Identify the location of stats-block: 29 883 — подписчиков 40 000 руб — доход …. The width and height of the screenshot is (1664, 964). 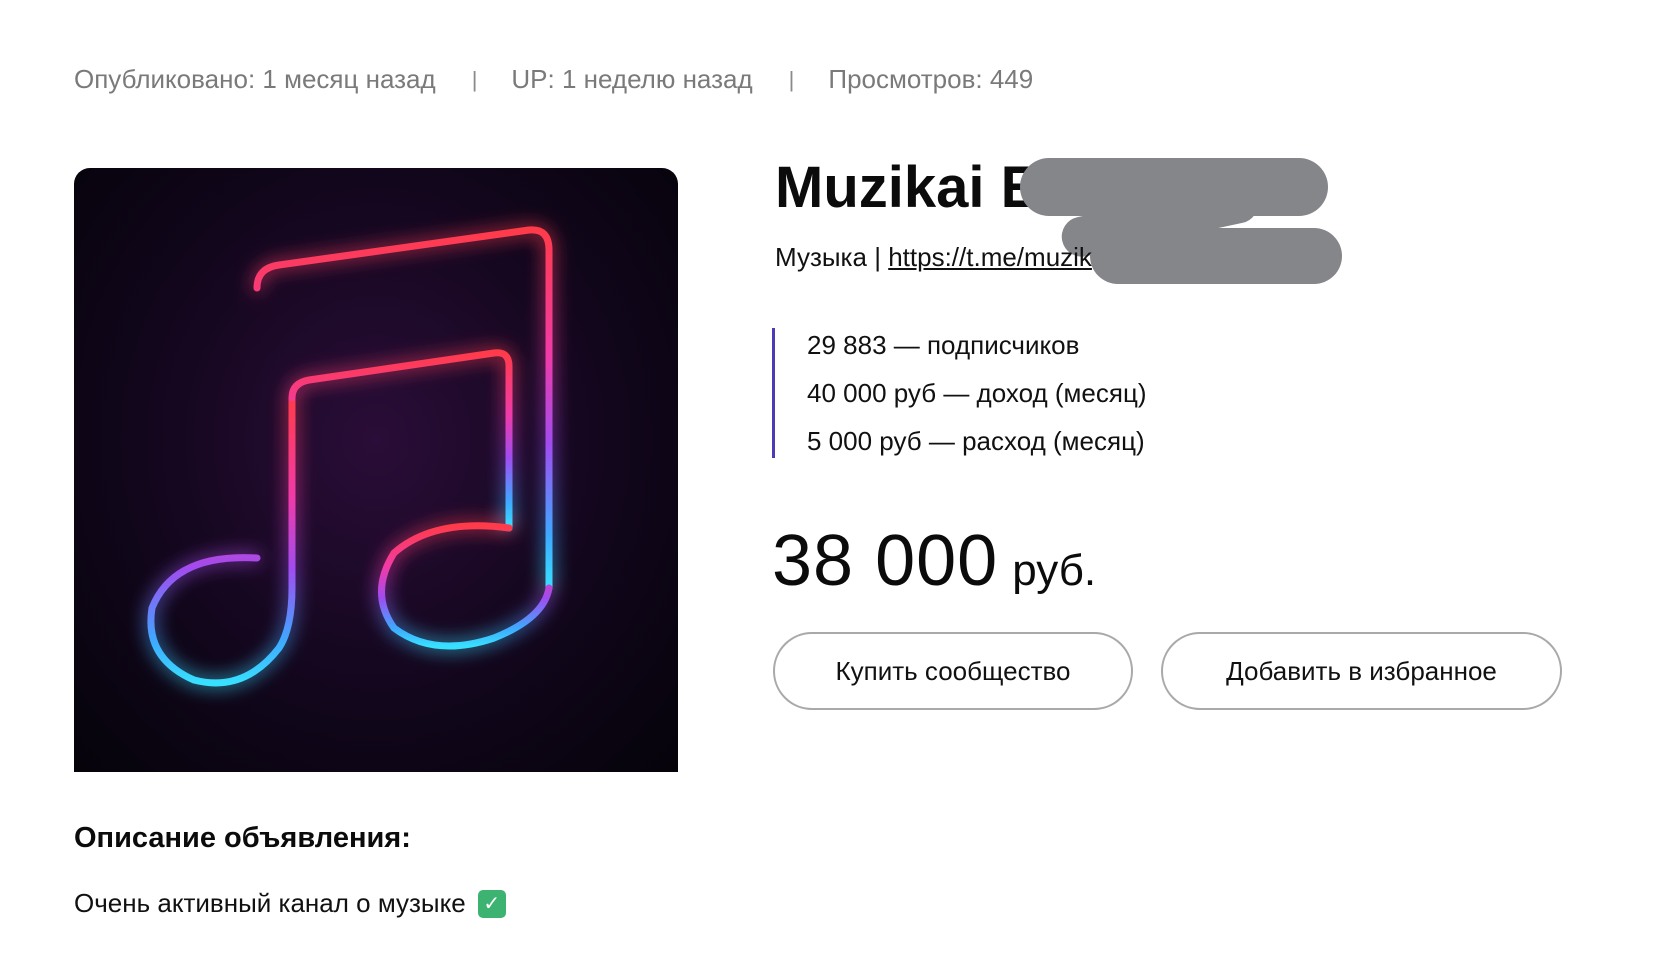
(959, 393).